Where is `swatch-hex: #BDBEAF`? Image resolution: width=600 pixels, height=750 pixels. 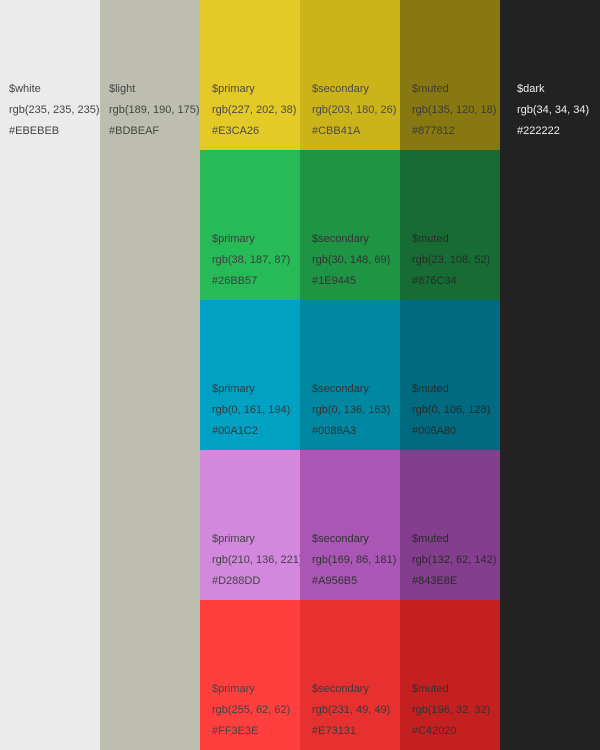 swatch-hex: #BDBEAF is located at coordinates (134, 131).